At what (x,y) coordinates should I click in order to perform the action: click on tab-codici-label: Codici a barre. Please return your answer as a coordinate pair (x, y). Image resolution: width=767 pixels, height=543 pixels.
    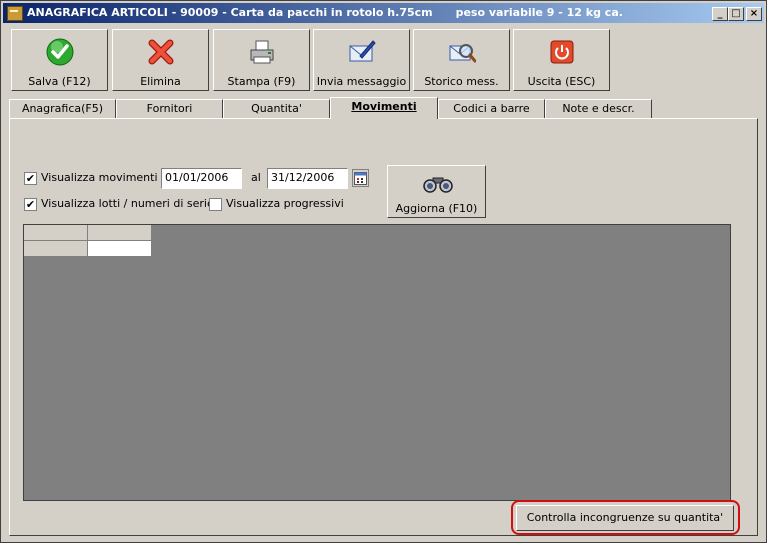
    Looking at the image, I should click on (491, 108).